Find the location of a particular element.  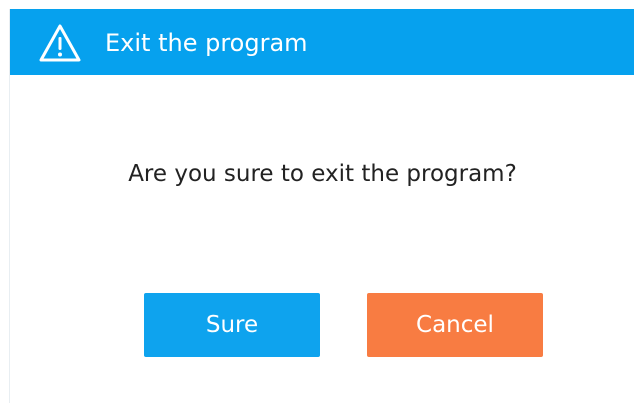

sure-button: Sure is located at coordinates (232, 325).